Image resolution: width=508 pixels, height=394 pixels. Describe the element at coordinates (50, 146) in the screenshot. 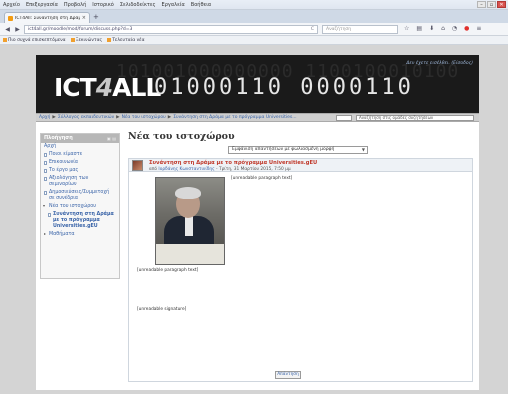

I see `sidebar-item-label: Αρχή` at that location.